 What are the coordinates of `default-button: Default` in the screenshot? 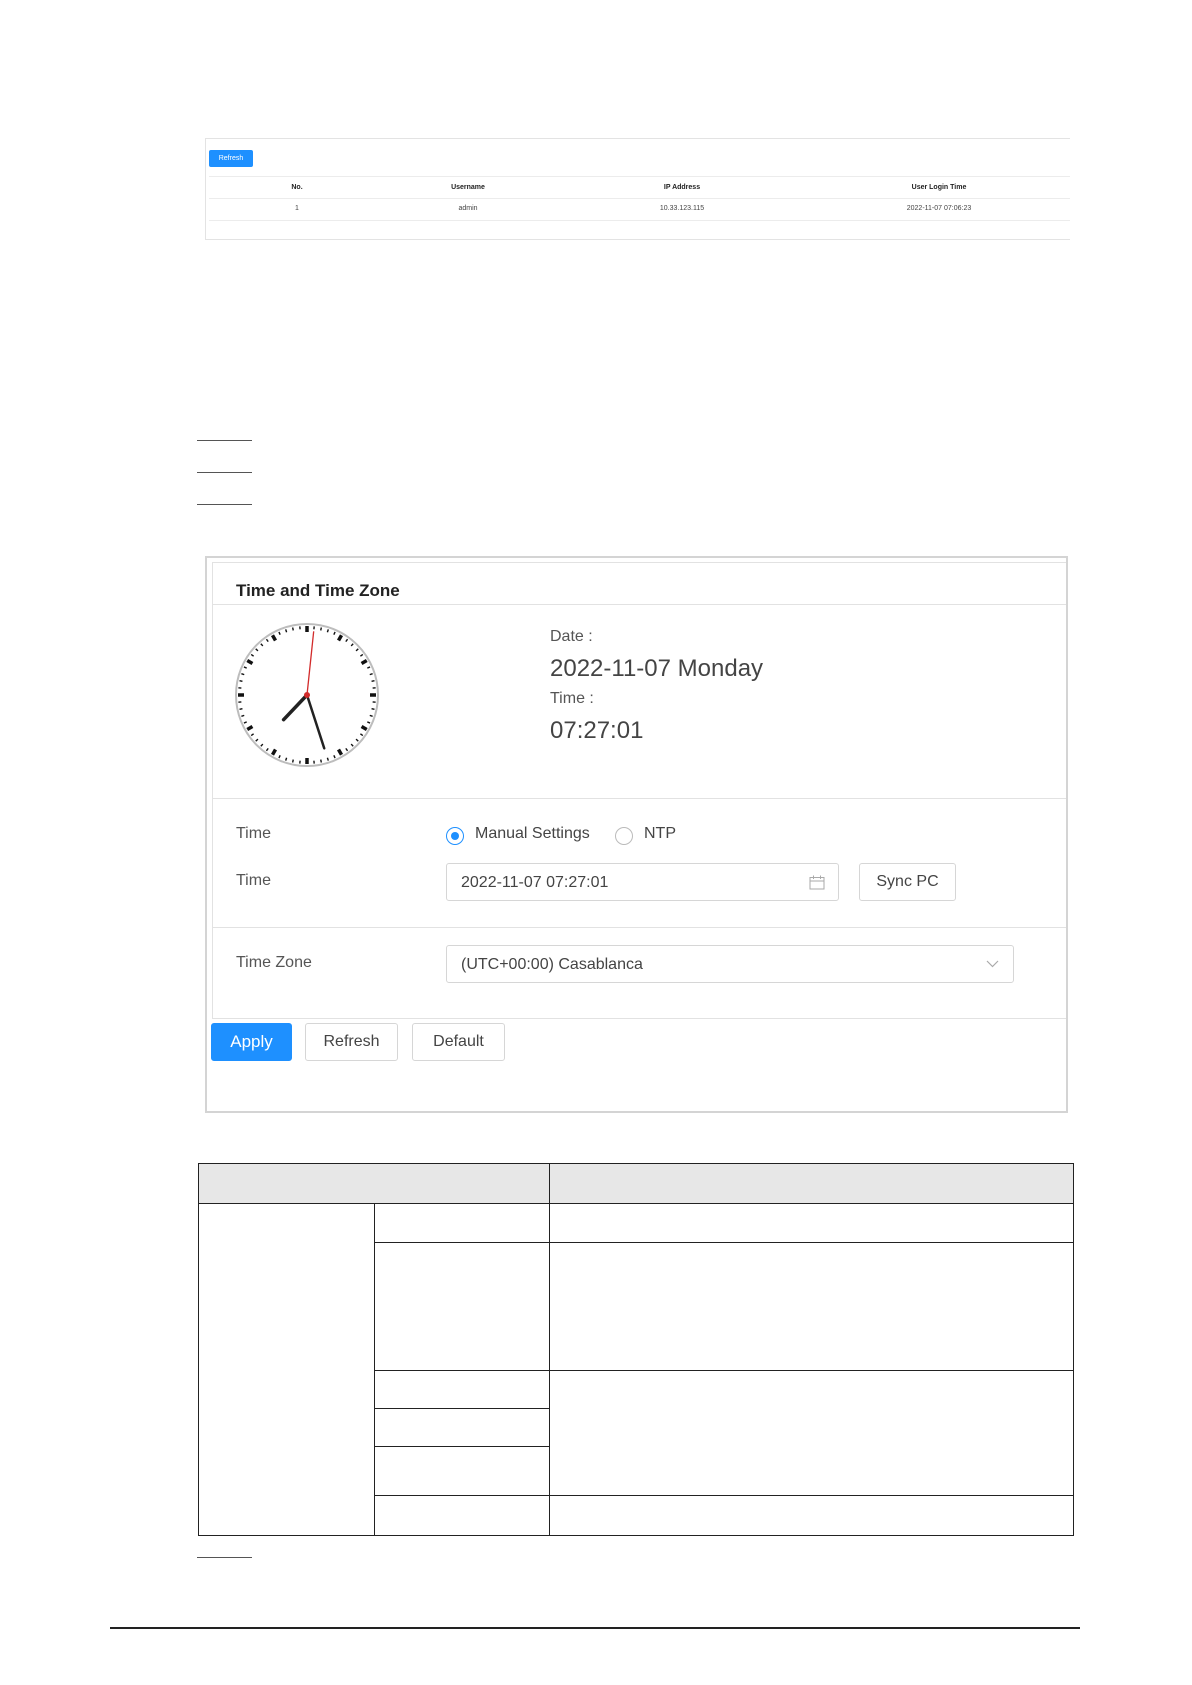 It's located at (458, 1042).